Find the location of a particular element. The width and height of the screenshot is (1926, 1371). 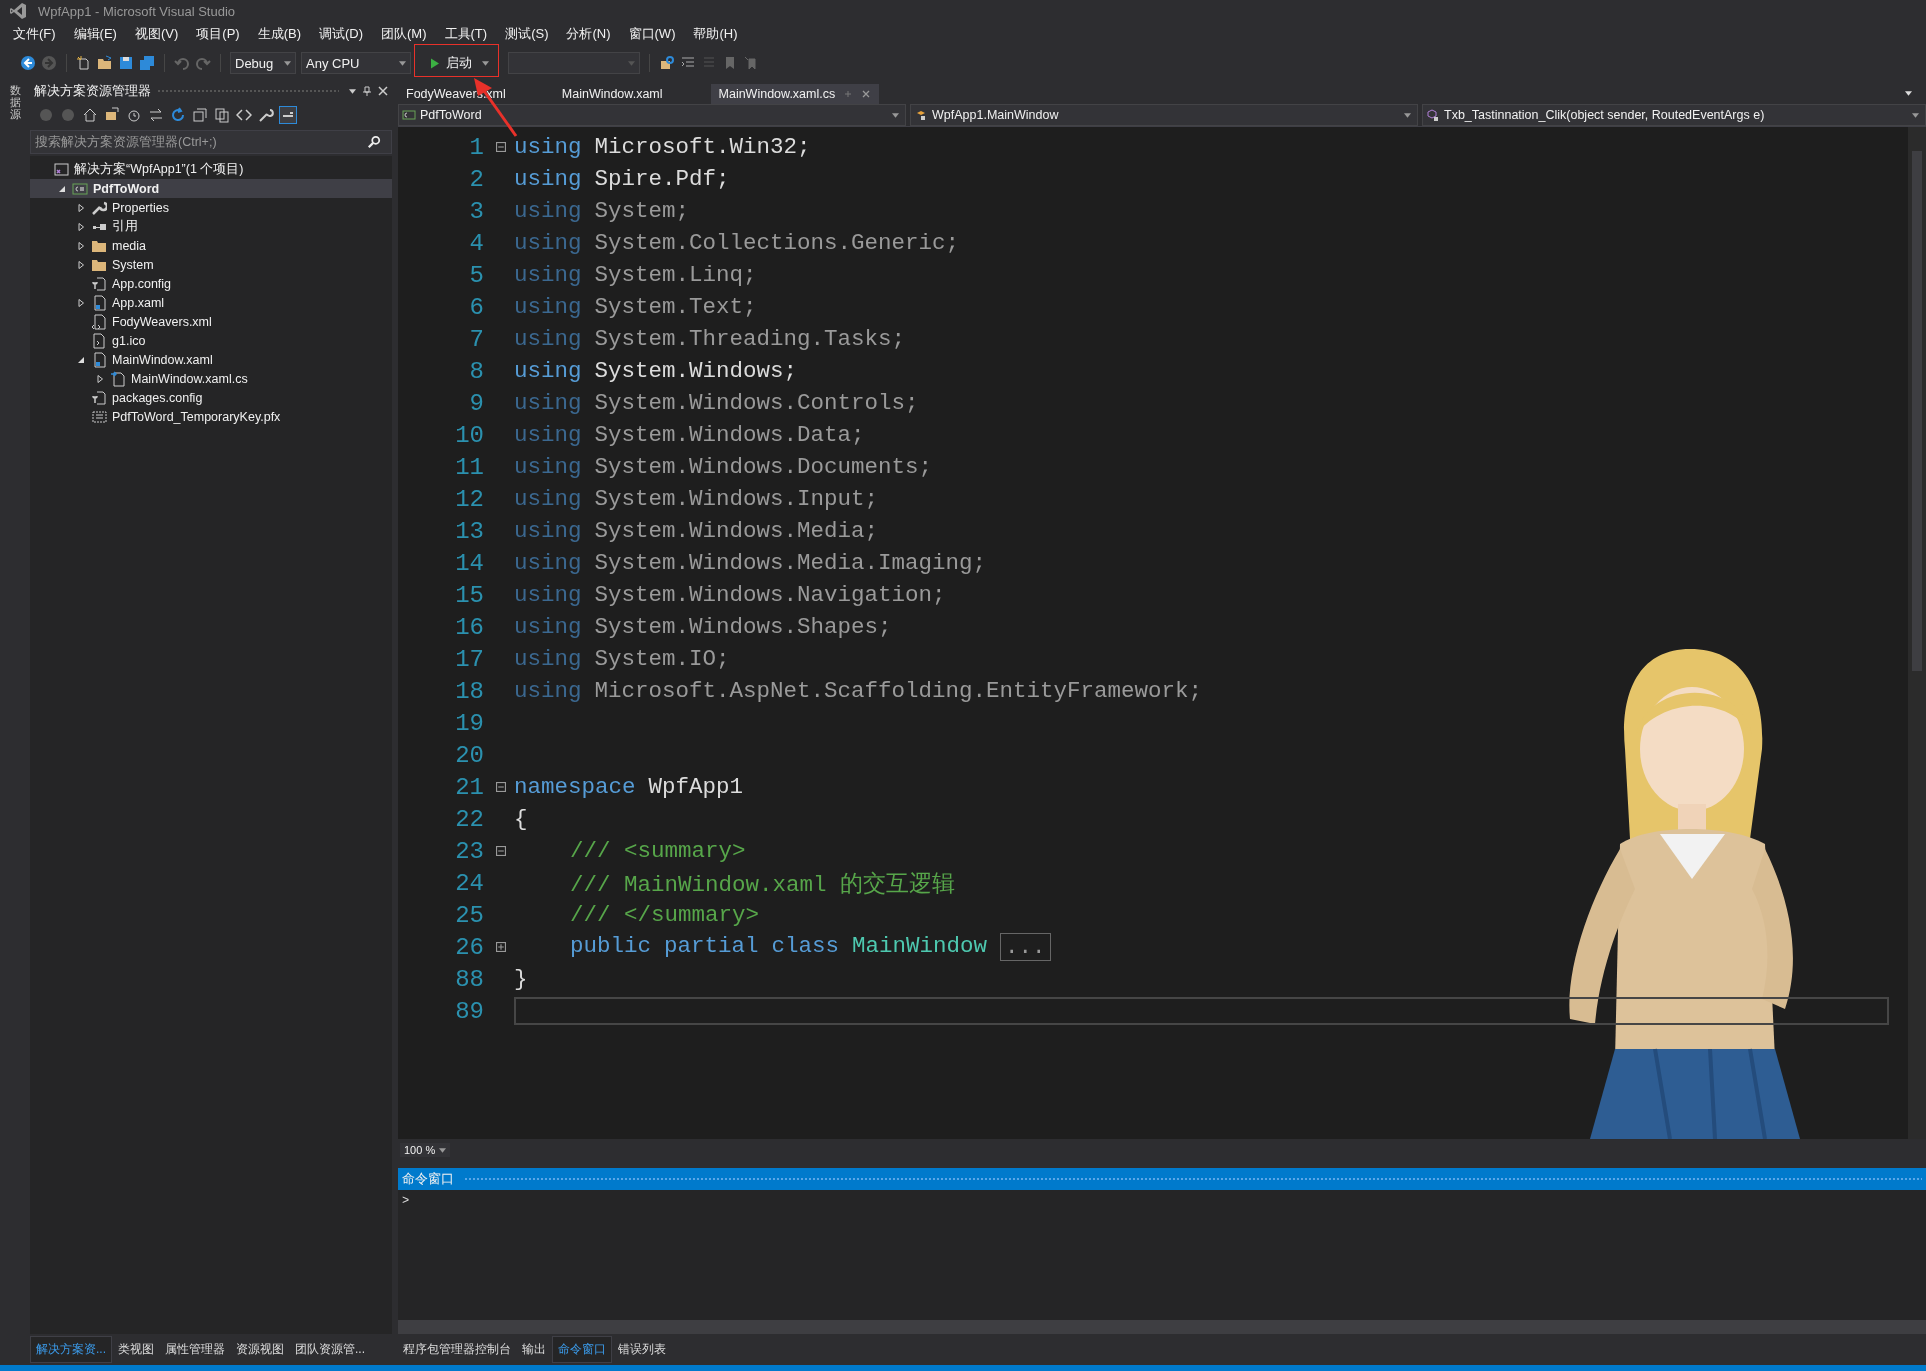

line-number: 6 is located at coordinates (476, 307).